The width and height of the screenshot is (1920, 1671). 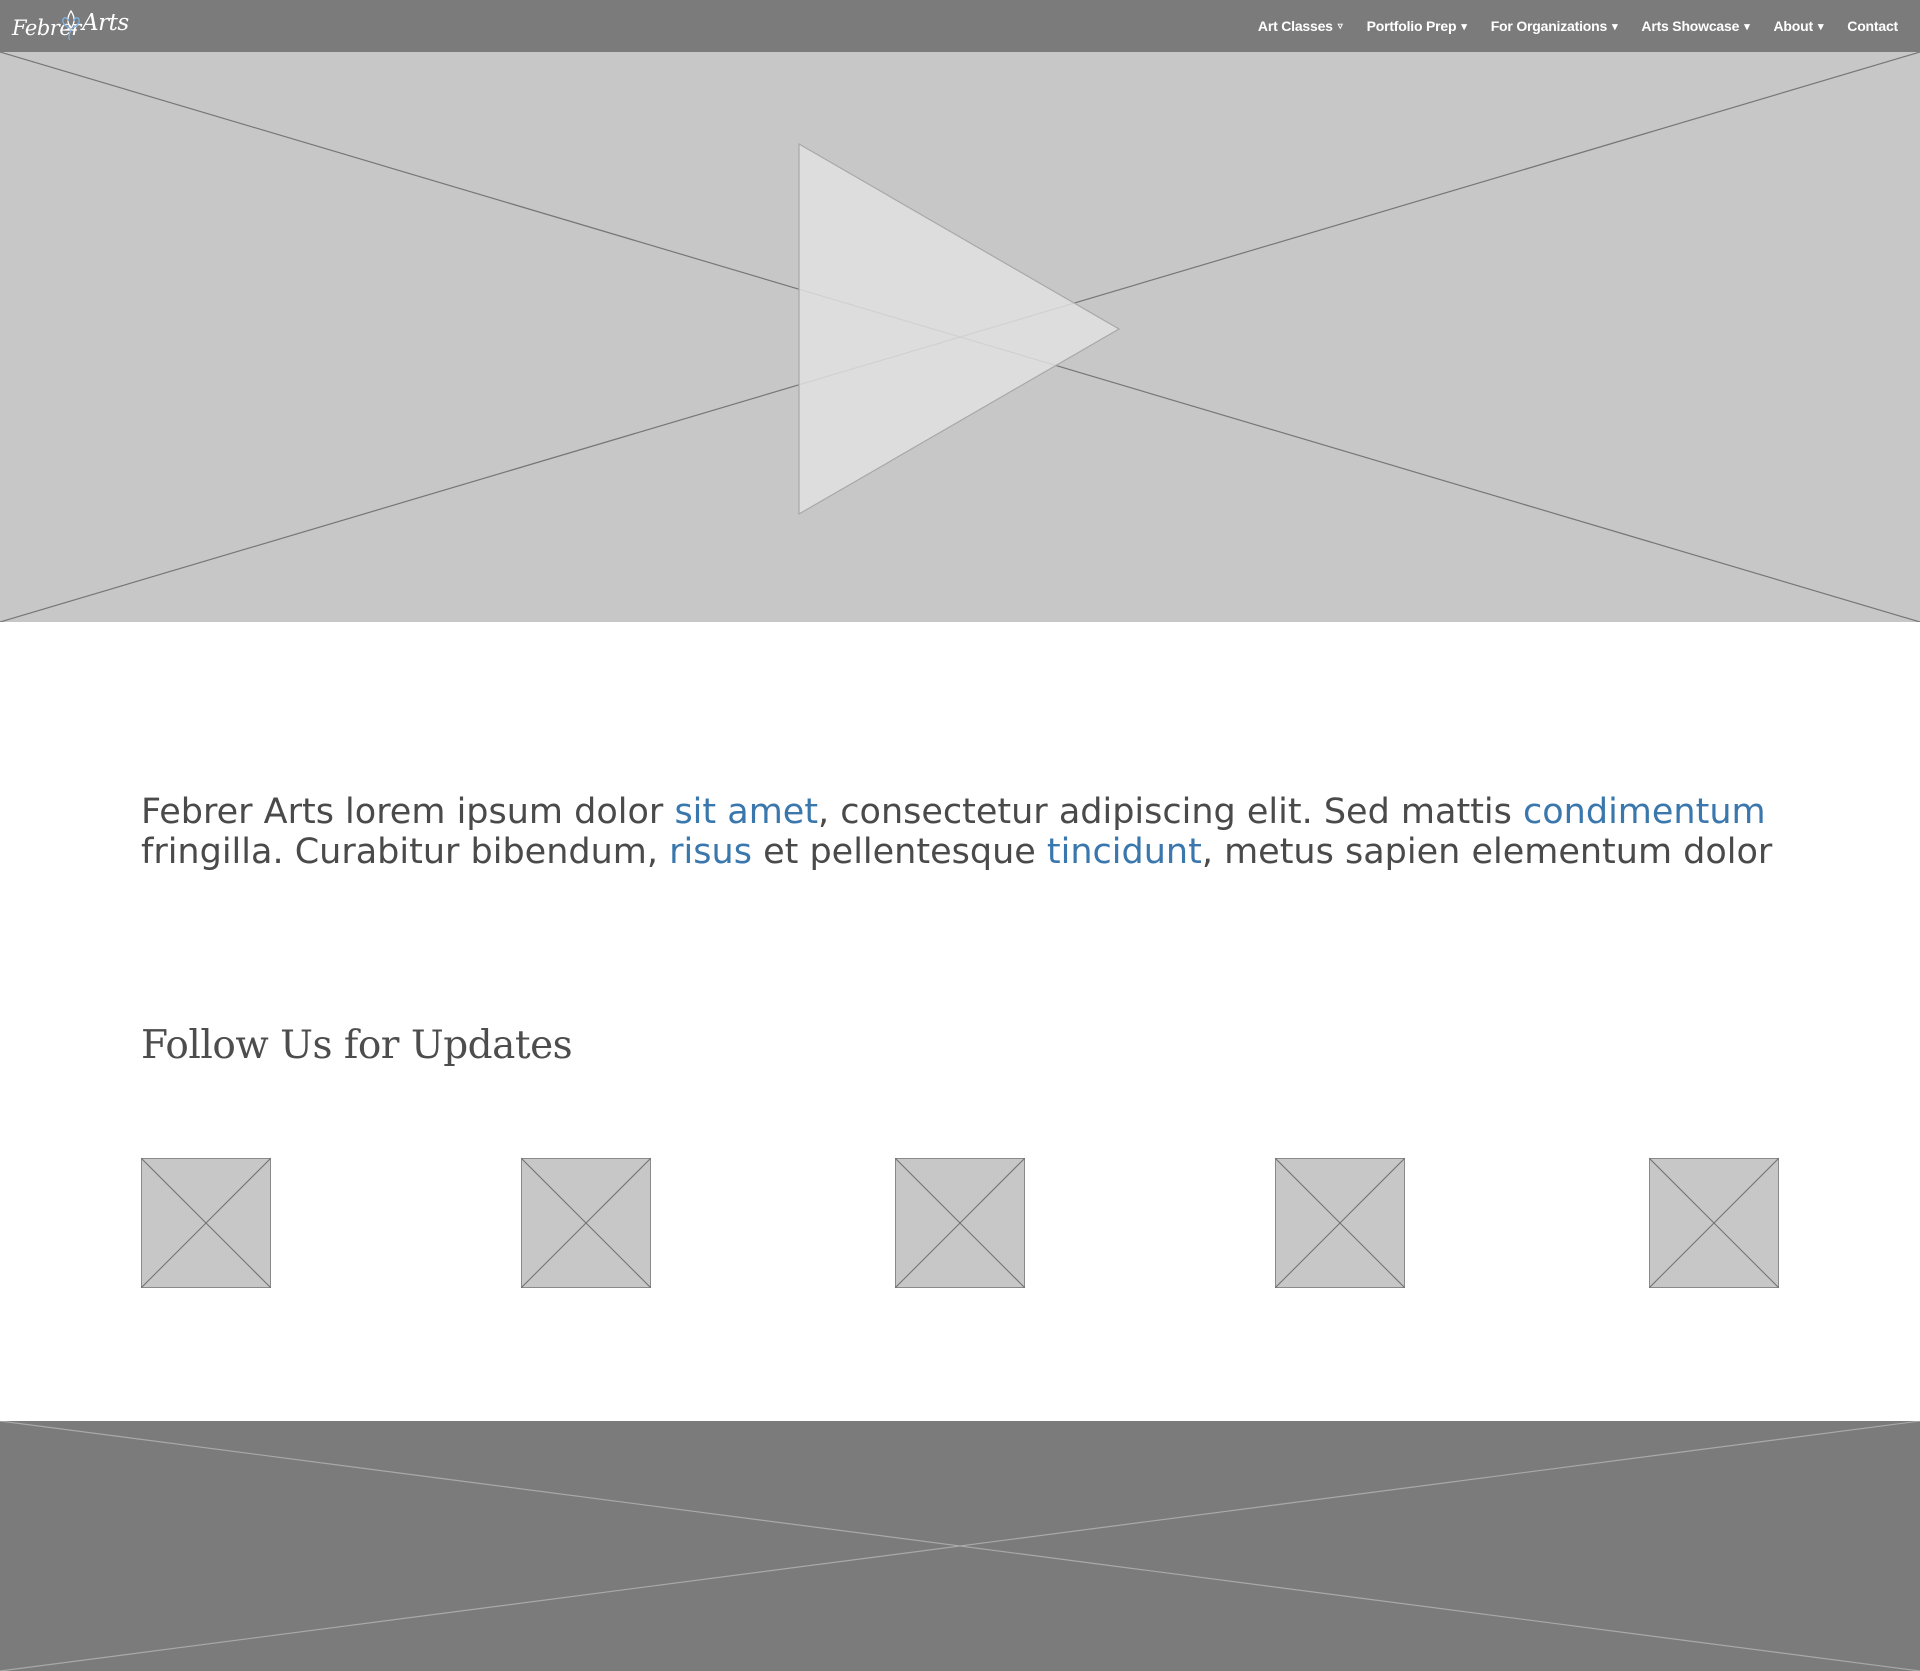 What do you see at coordinates (408, 812) in the screenshot?
I see `intro-text: Febrer Arts lorem ipsum dolor` at bounding box center [408, 812].